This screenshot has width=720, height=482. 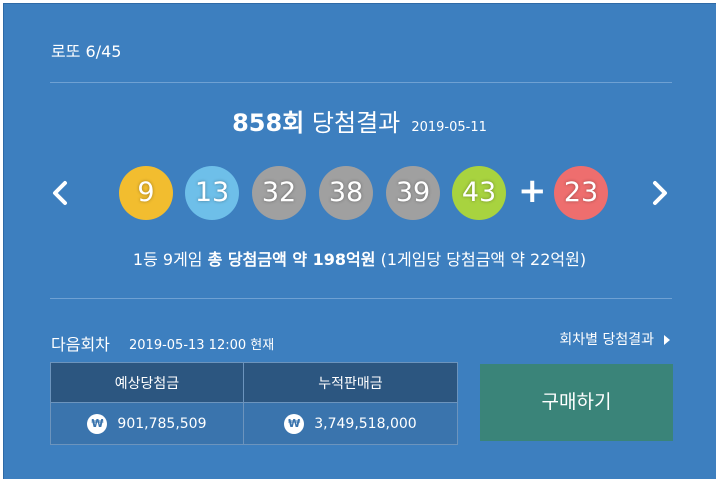 What do you see at coordinates (170, 259) in the screenshot?
I see `prize-lead: 1등 9게임` at bounding box center [170, 259].